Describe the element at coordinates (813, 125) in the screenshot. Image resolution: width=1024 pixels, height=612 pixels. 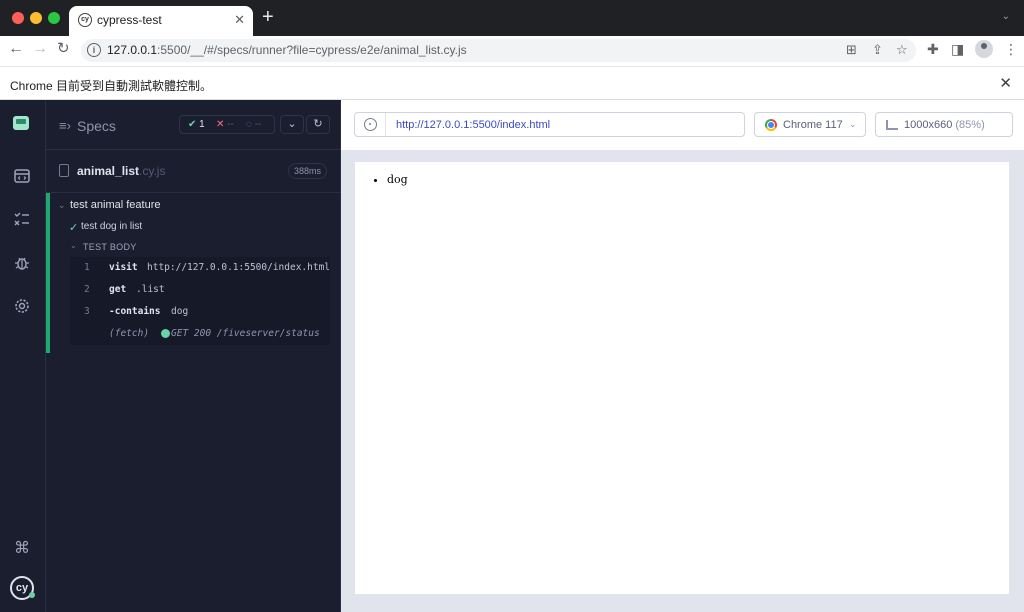
I see `browser-name: Chrome 117` at that location.